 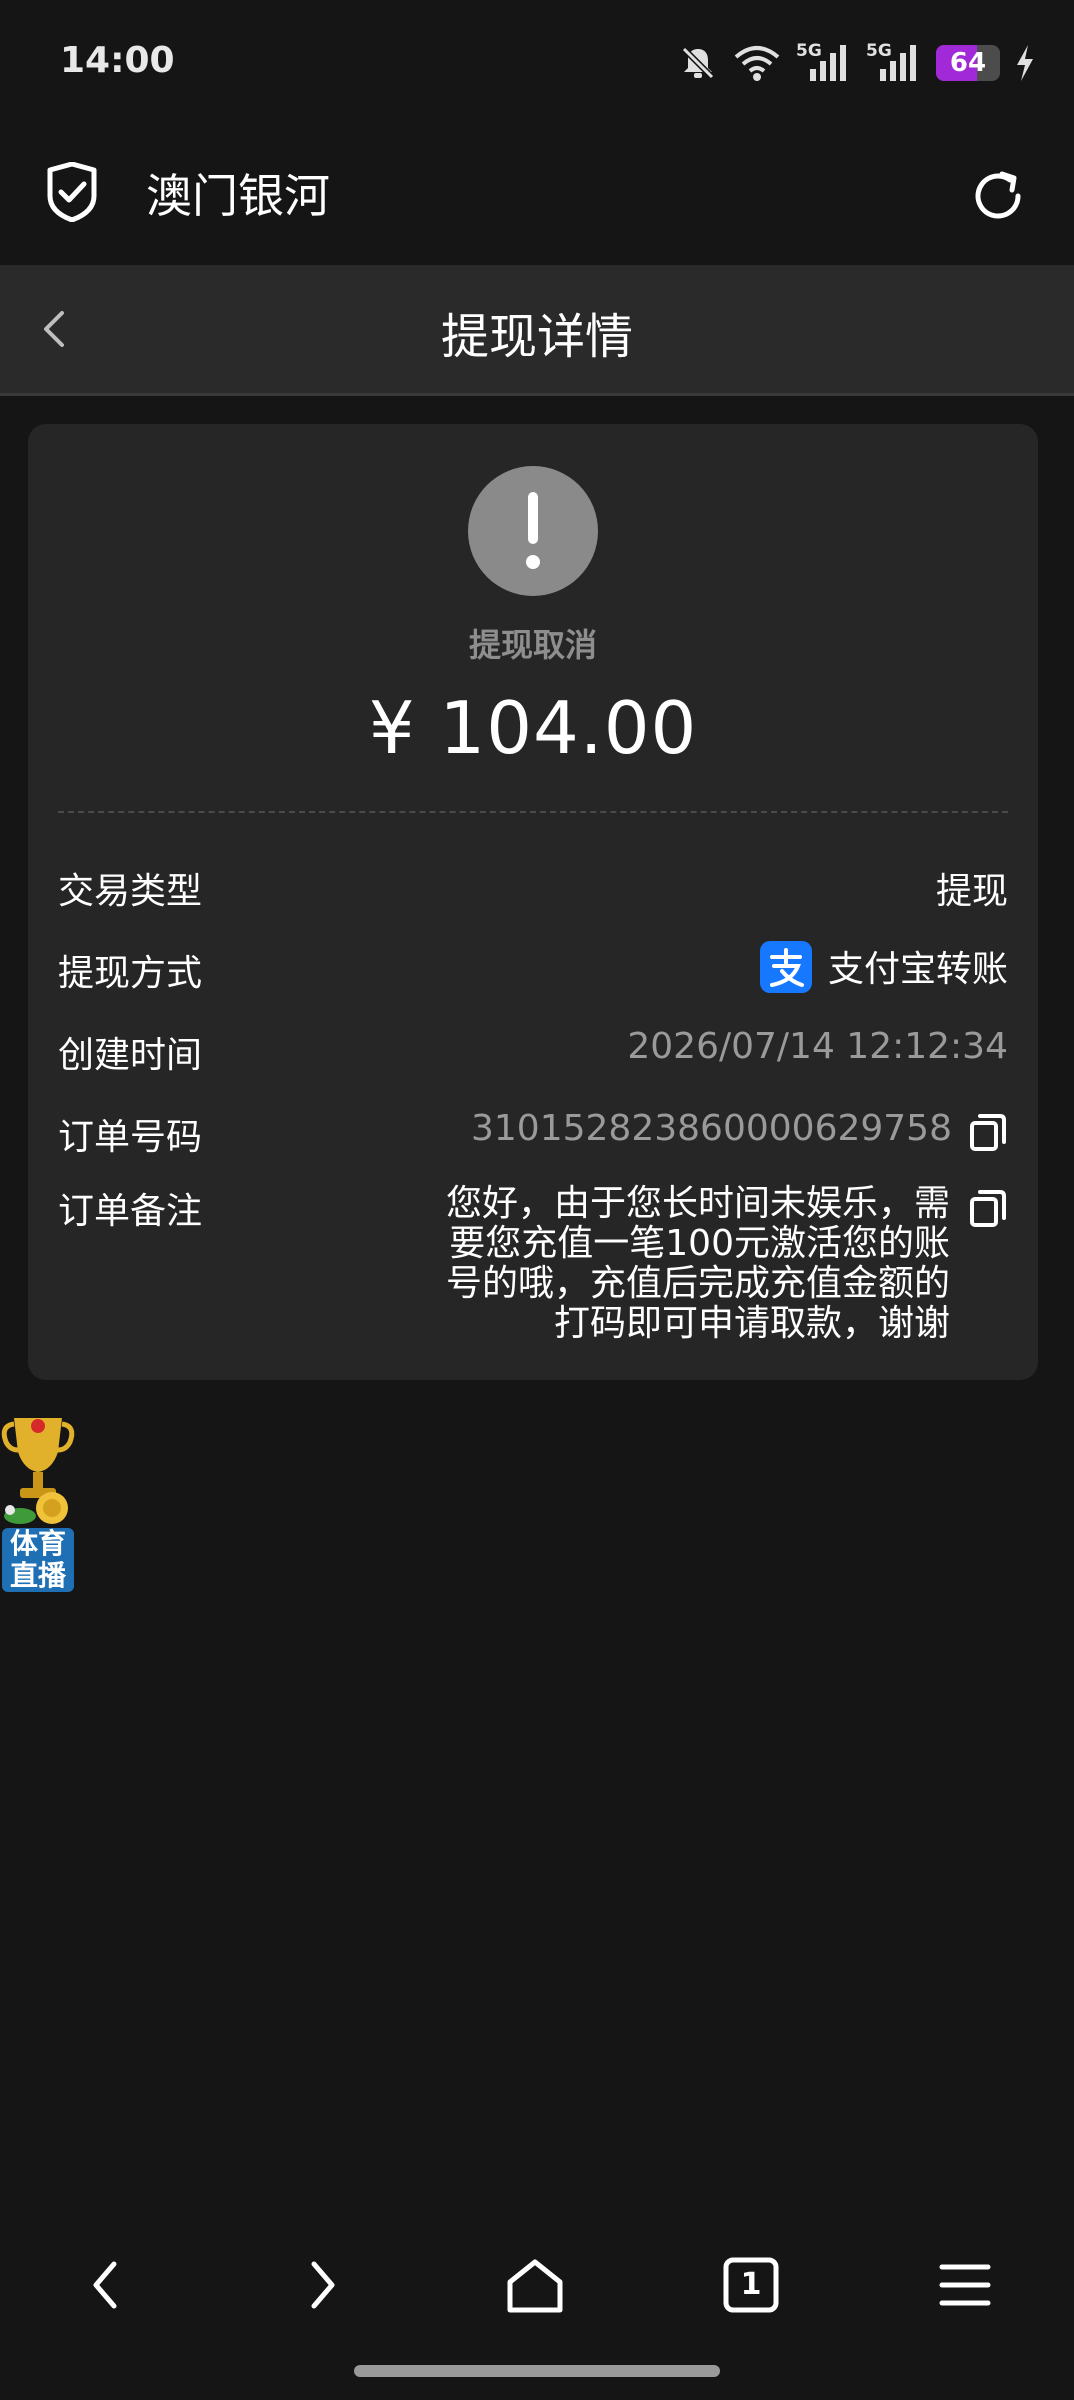 What do you see at coordinates (537, 60) in the screenshot?
I see `status-bar: 14:00 5G 5G 64` at bounding box center [537, 60].